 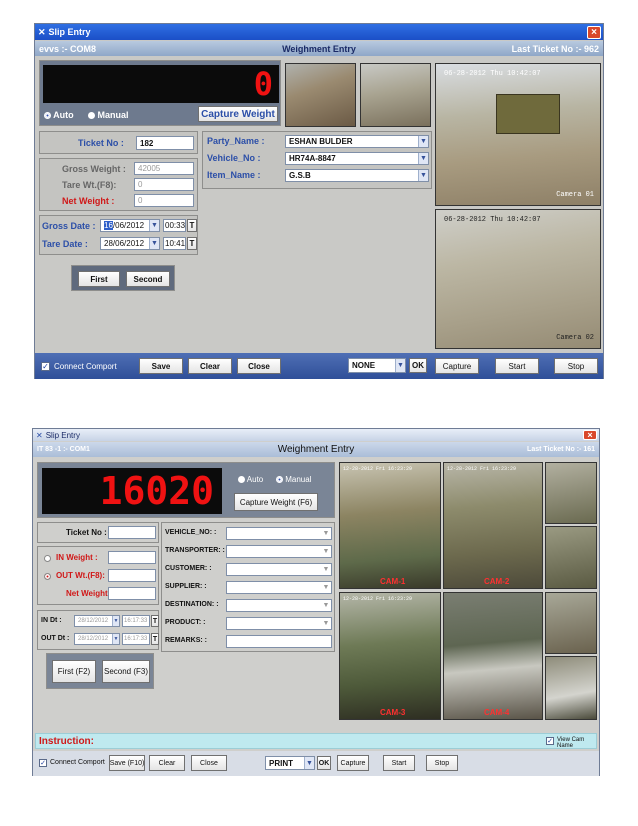 What do you see at coordinates (279, 641) in the screenshot?
I see `remarks-field` at bounding box center [279, 641].